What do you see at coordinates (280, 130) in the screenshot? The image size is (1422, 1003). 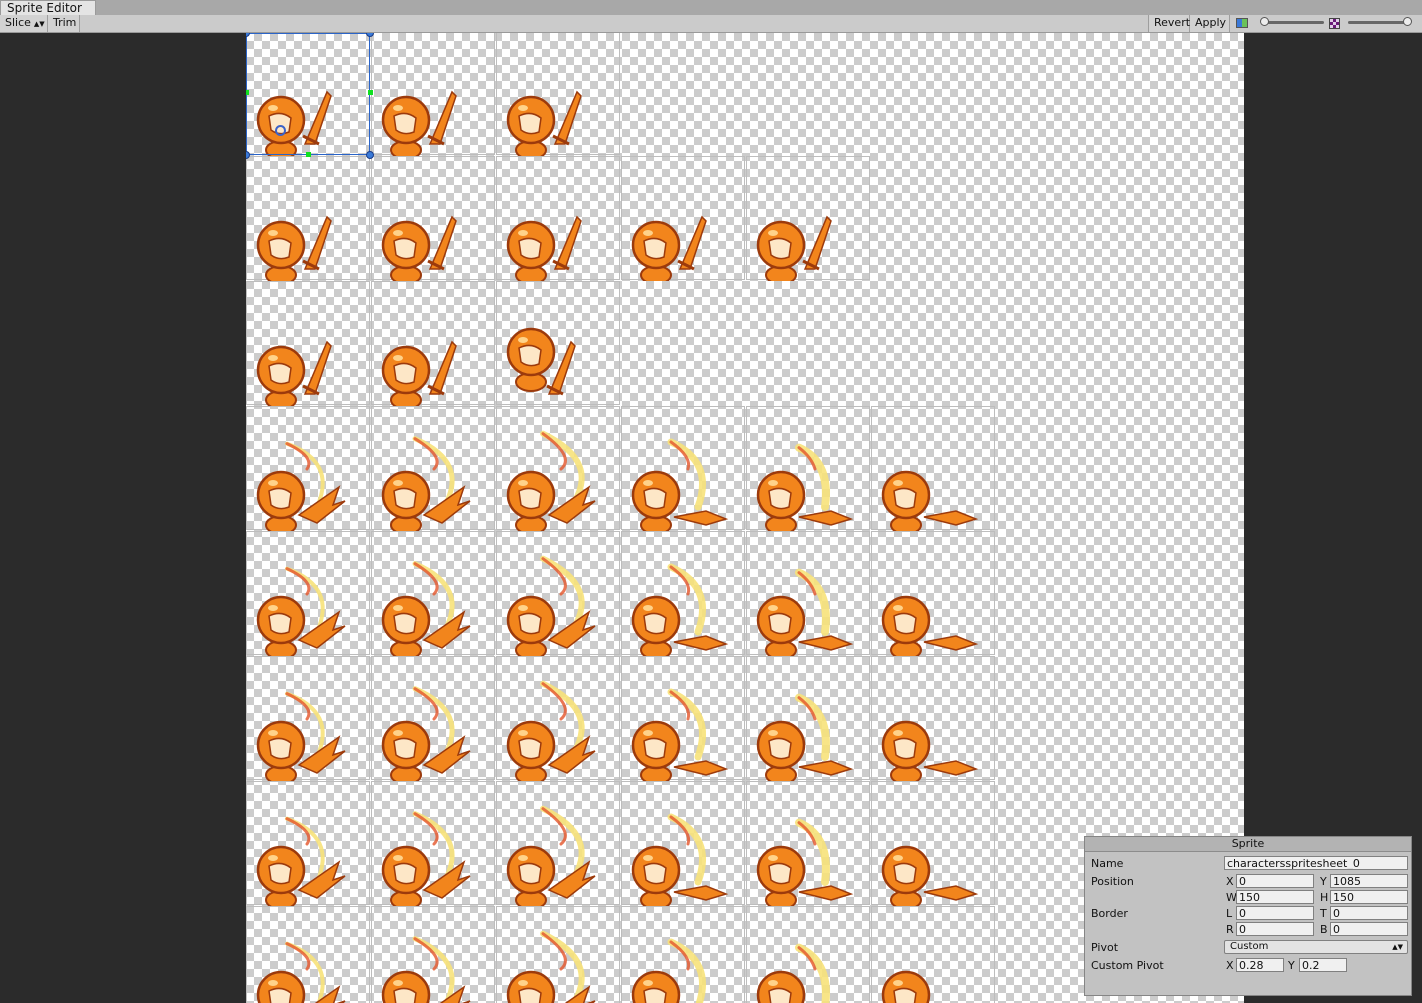 I see `pivot-handle` at bounding box center [280, 130].